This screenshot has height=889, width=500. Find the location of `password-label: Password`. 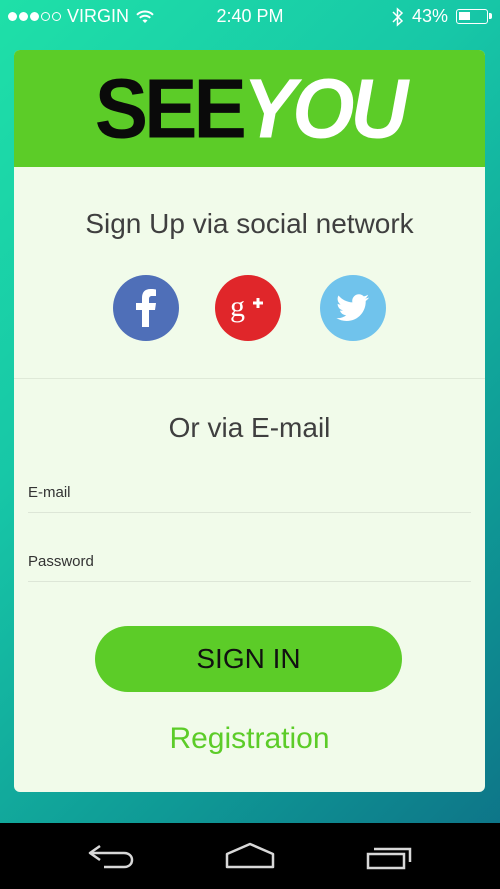

password-label: Password is located at coordinates (61, 561).